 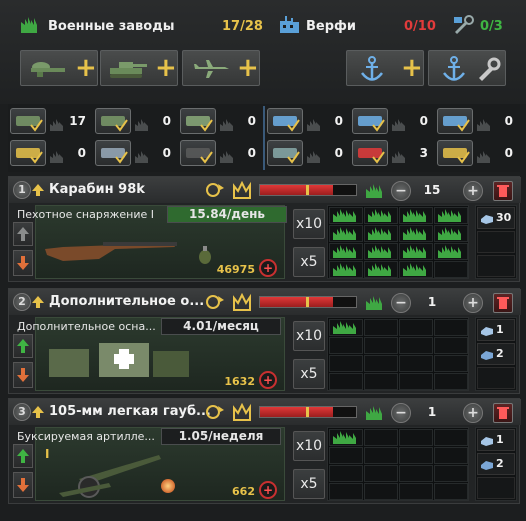 I want to click on add-tank-factory-button: +, so click(x=139, y=68).